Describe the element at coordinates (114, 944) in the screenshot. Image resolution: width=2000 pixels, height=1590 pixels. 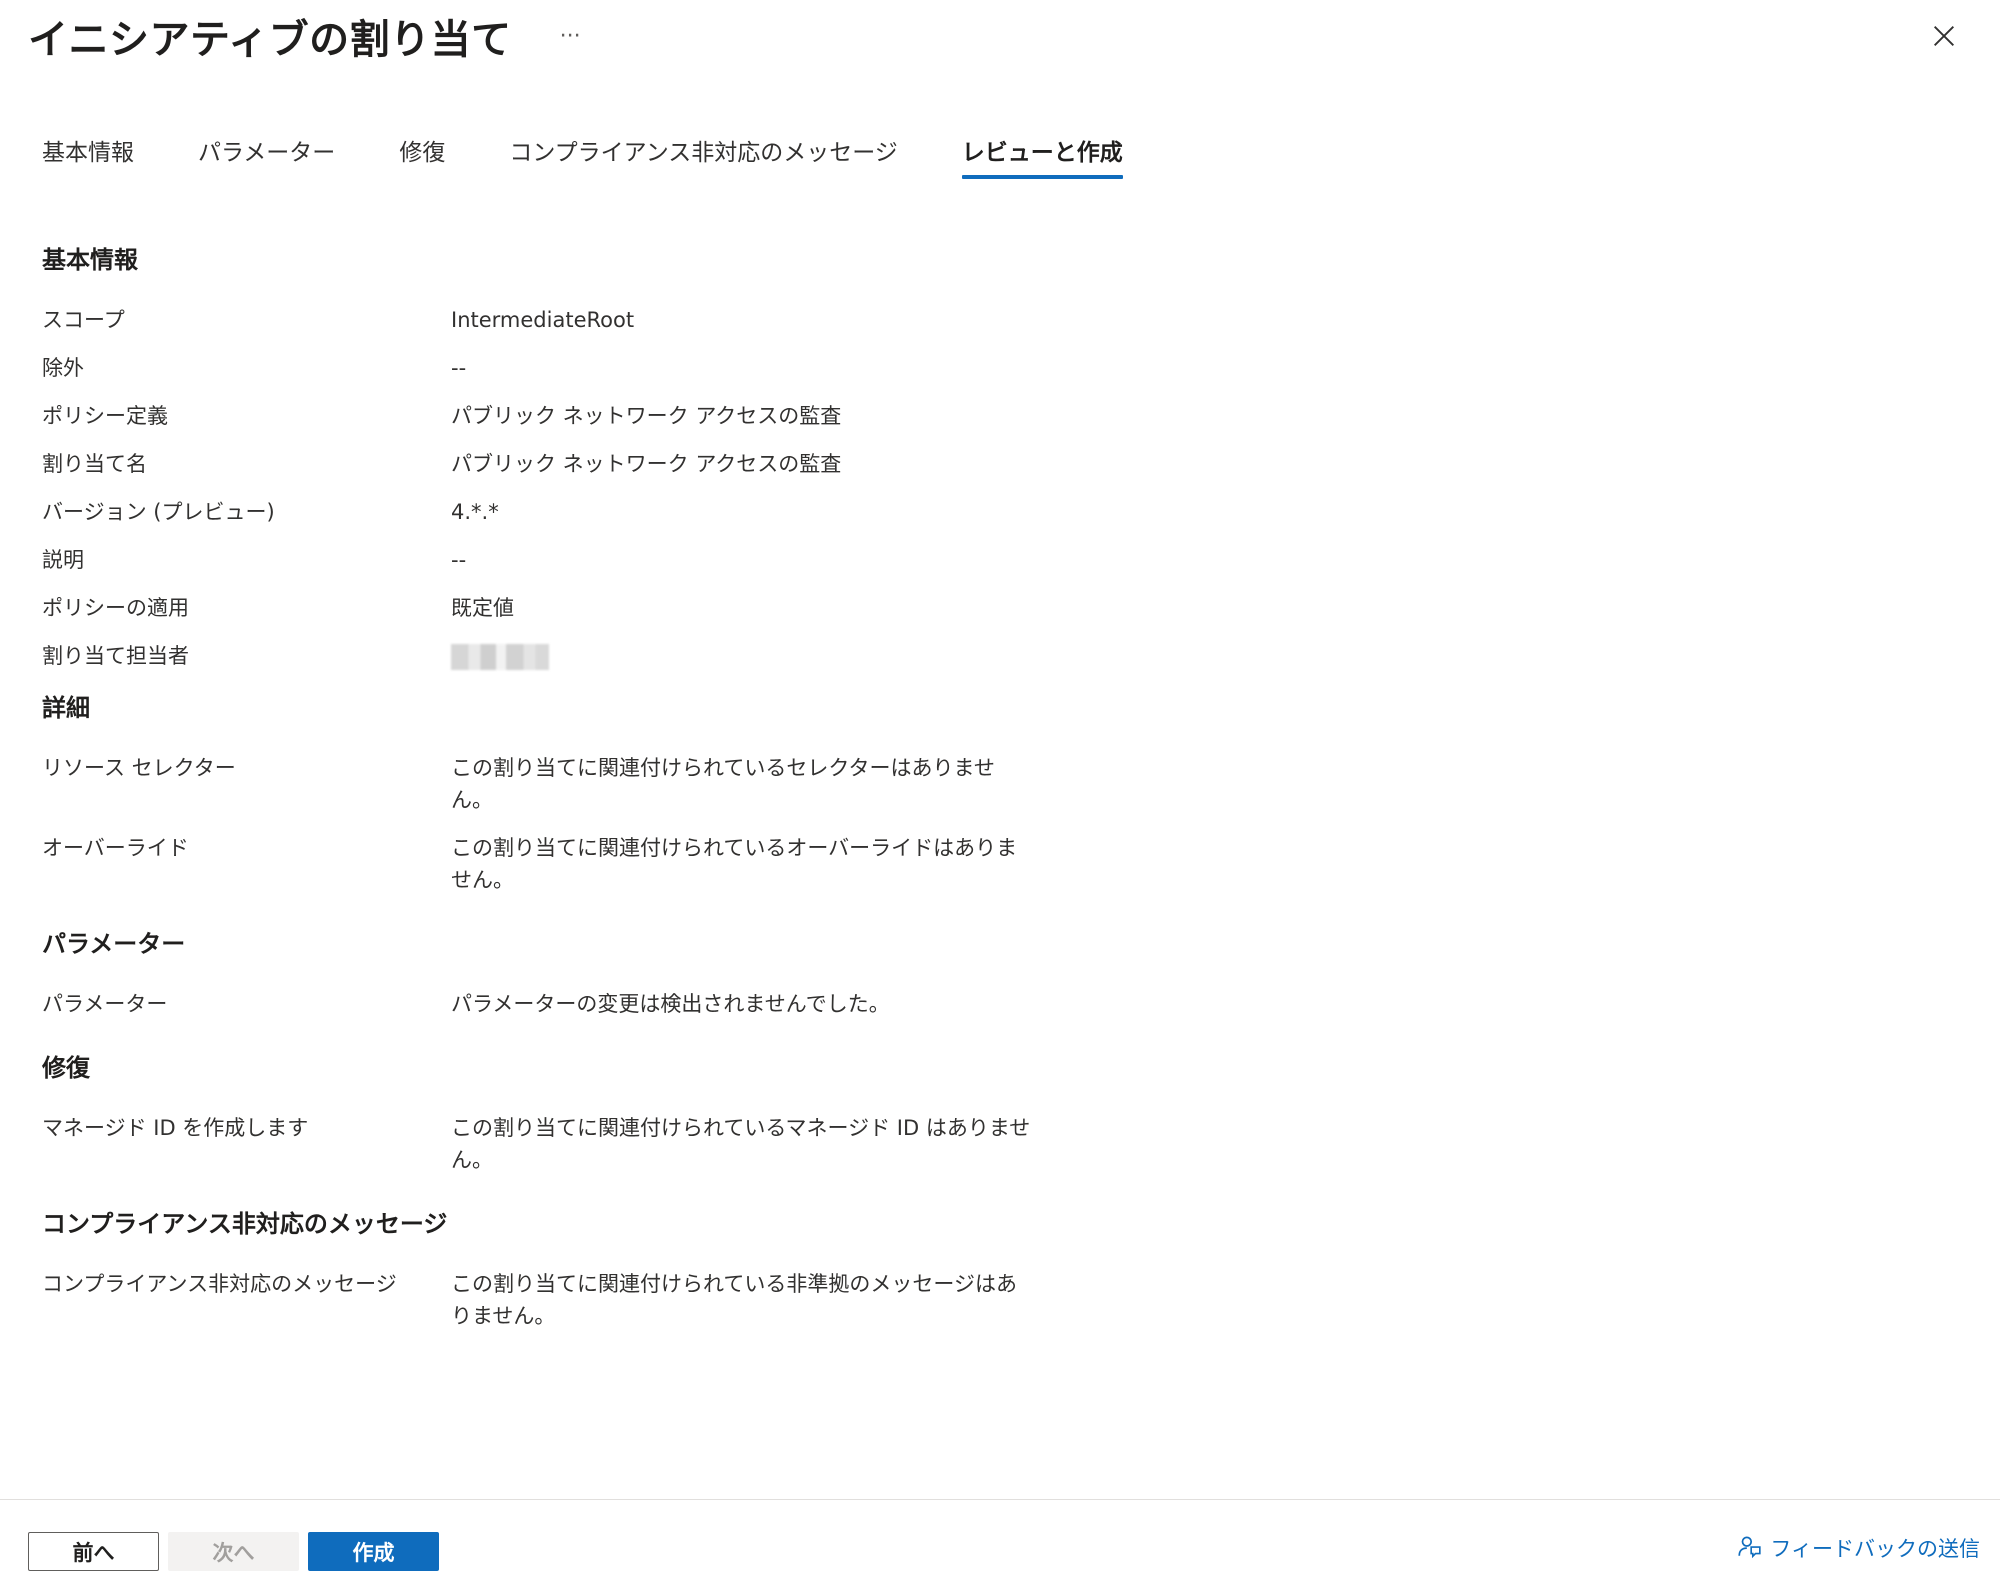
I see `section-title: パラメーター` at that location.